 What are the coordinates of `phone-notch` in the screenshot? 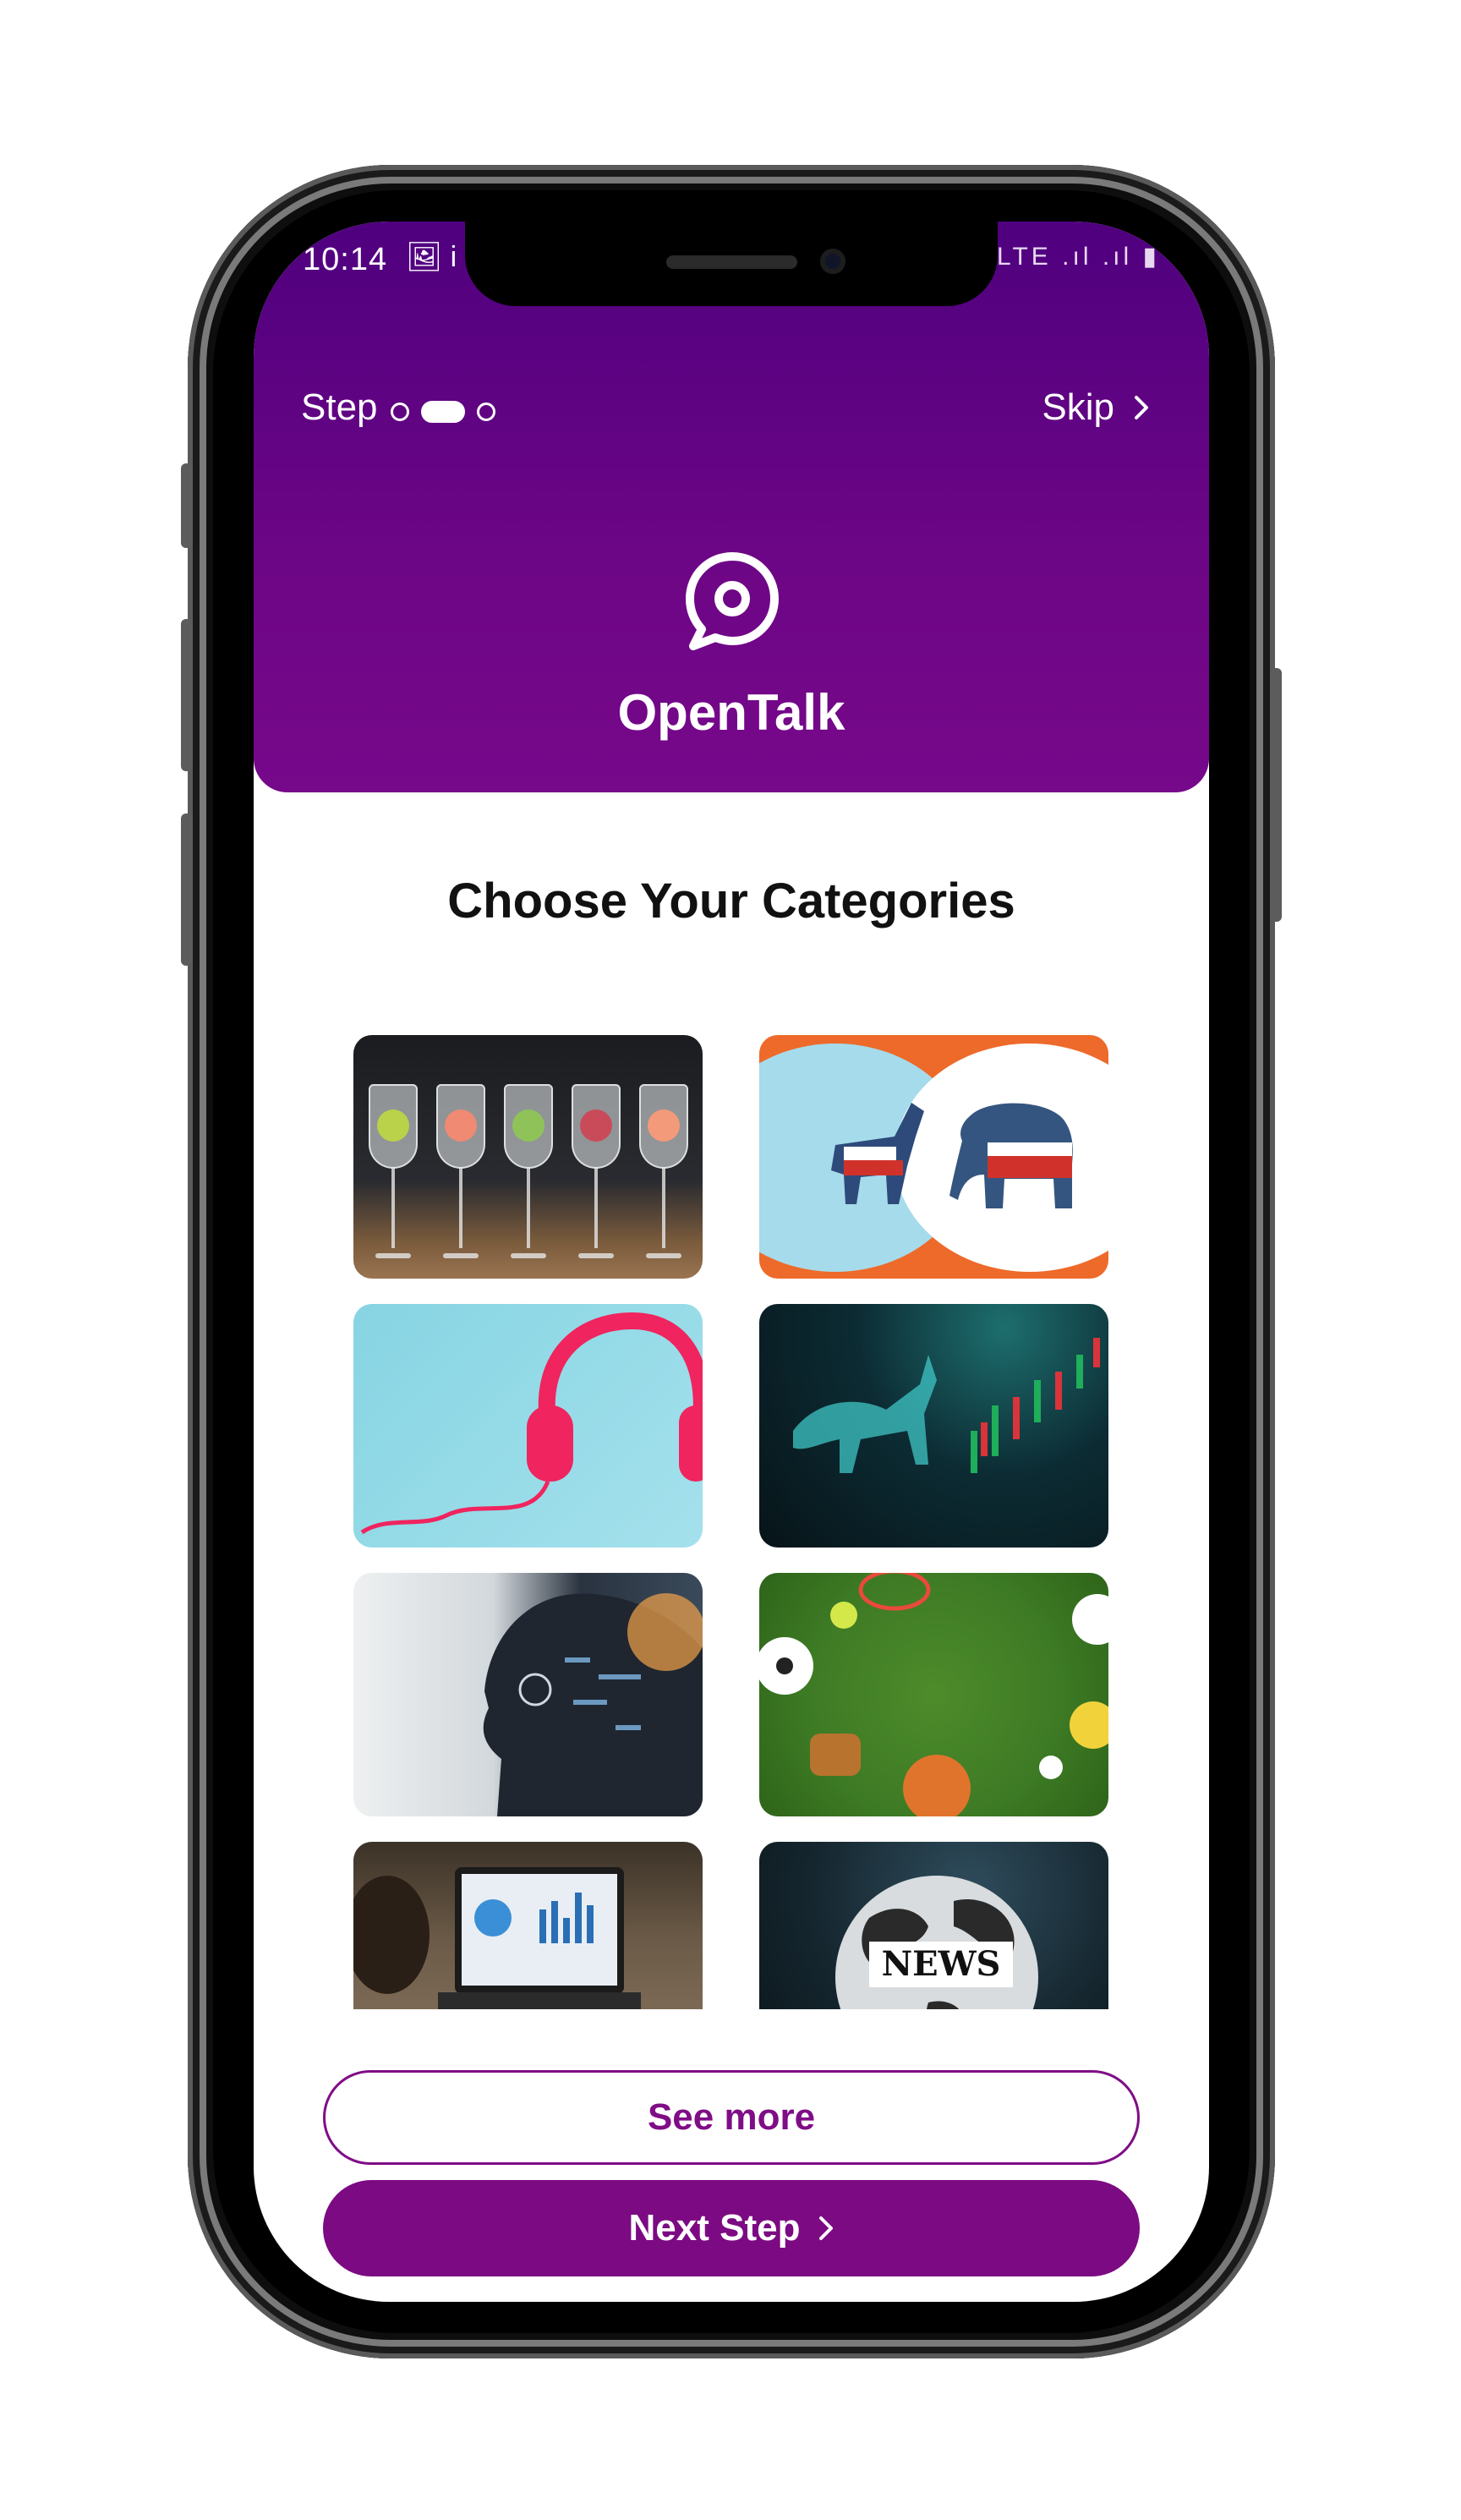 It's located at (731, 264).